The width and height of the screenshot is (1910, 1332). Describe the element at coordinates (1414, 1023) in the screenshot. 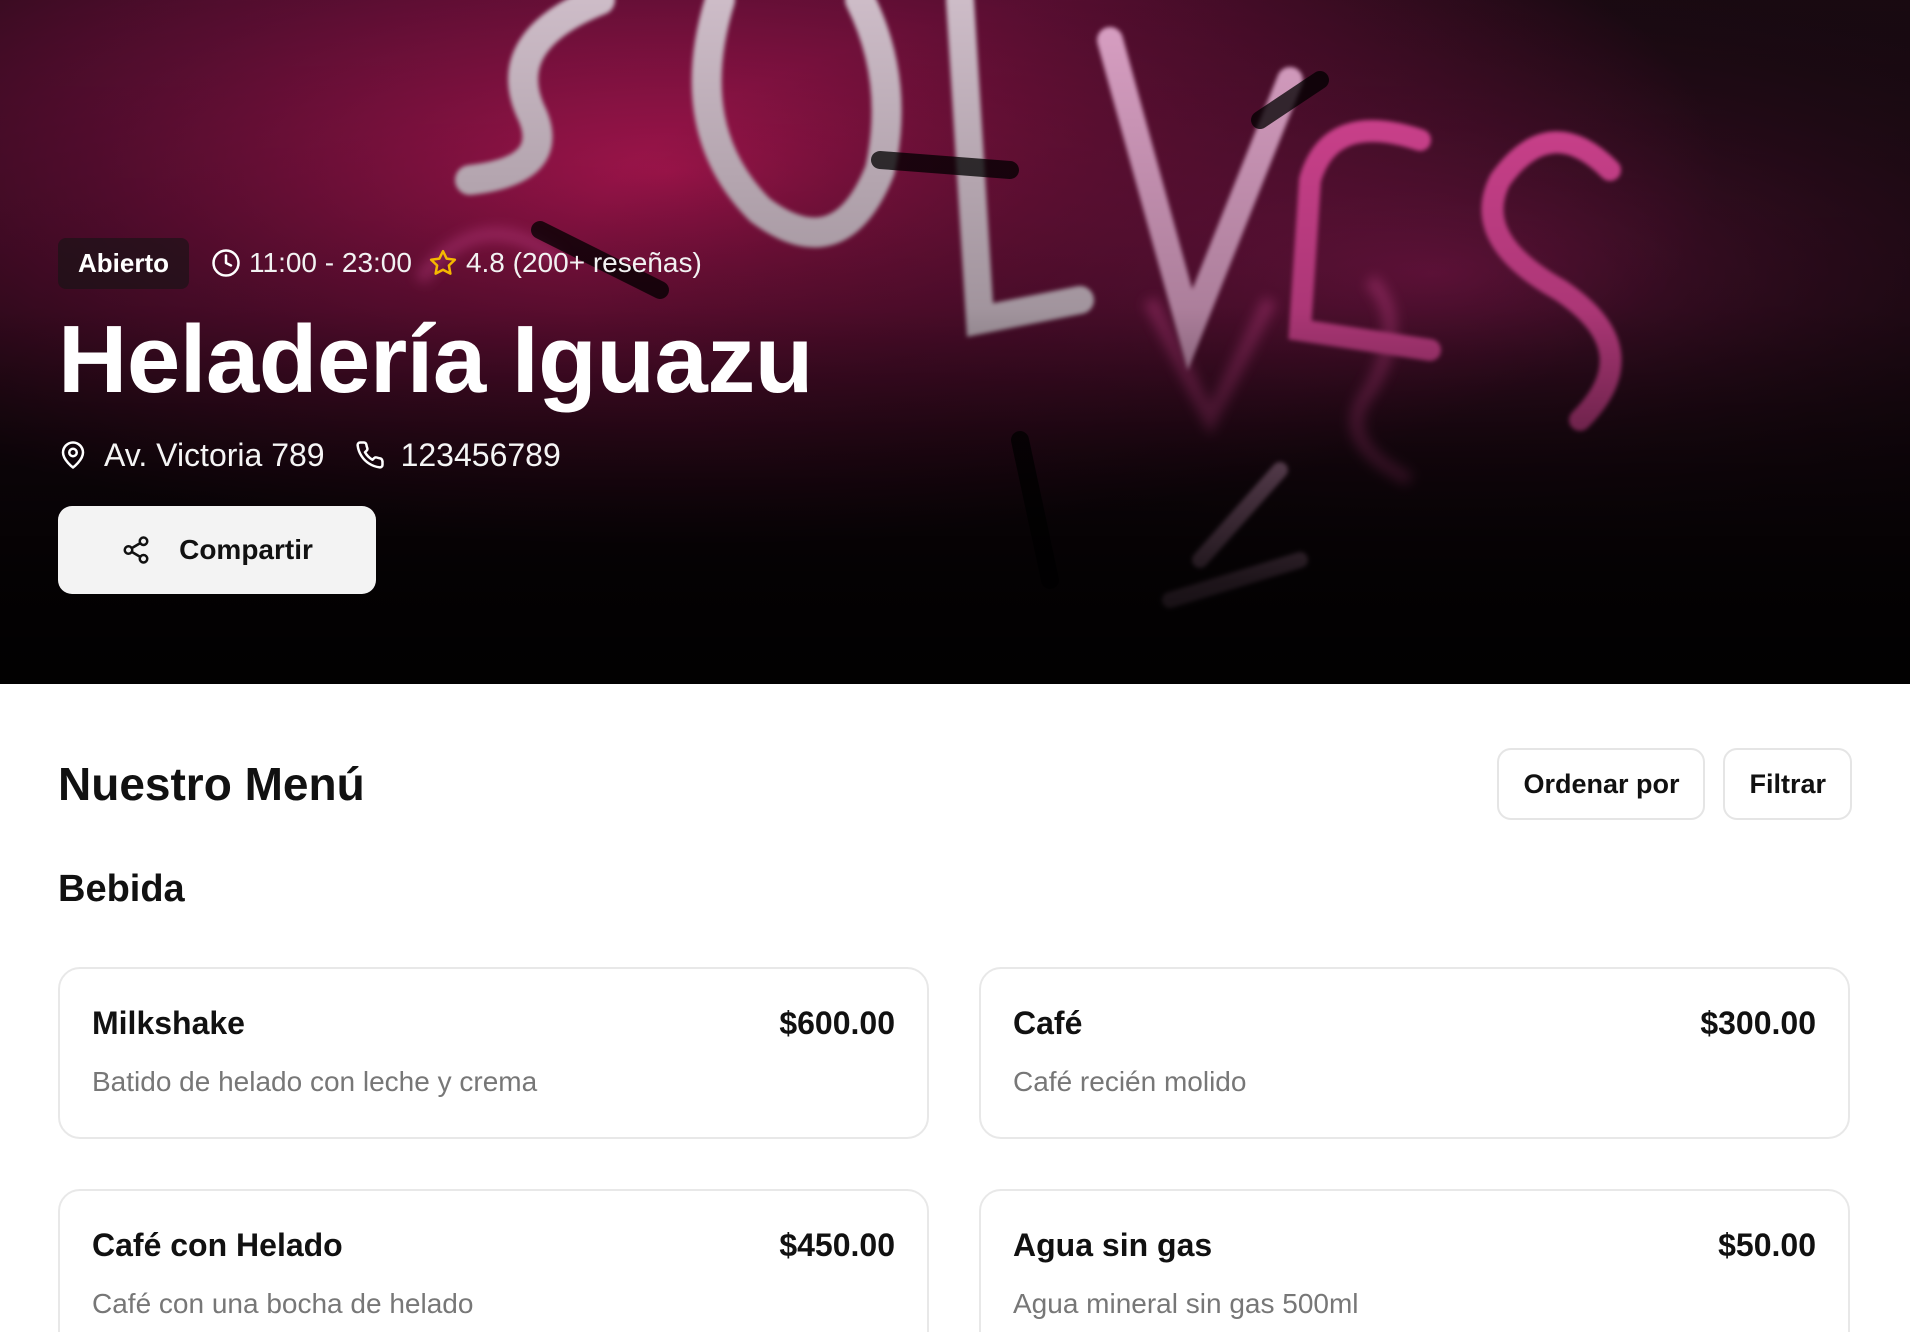

I see `menu-item-header: Café $300.00` at that location.